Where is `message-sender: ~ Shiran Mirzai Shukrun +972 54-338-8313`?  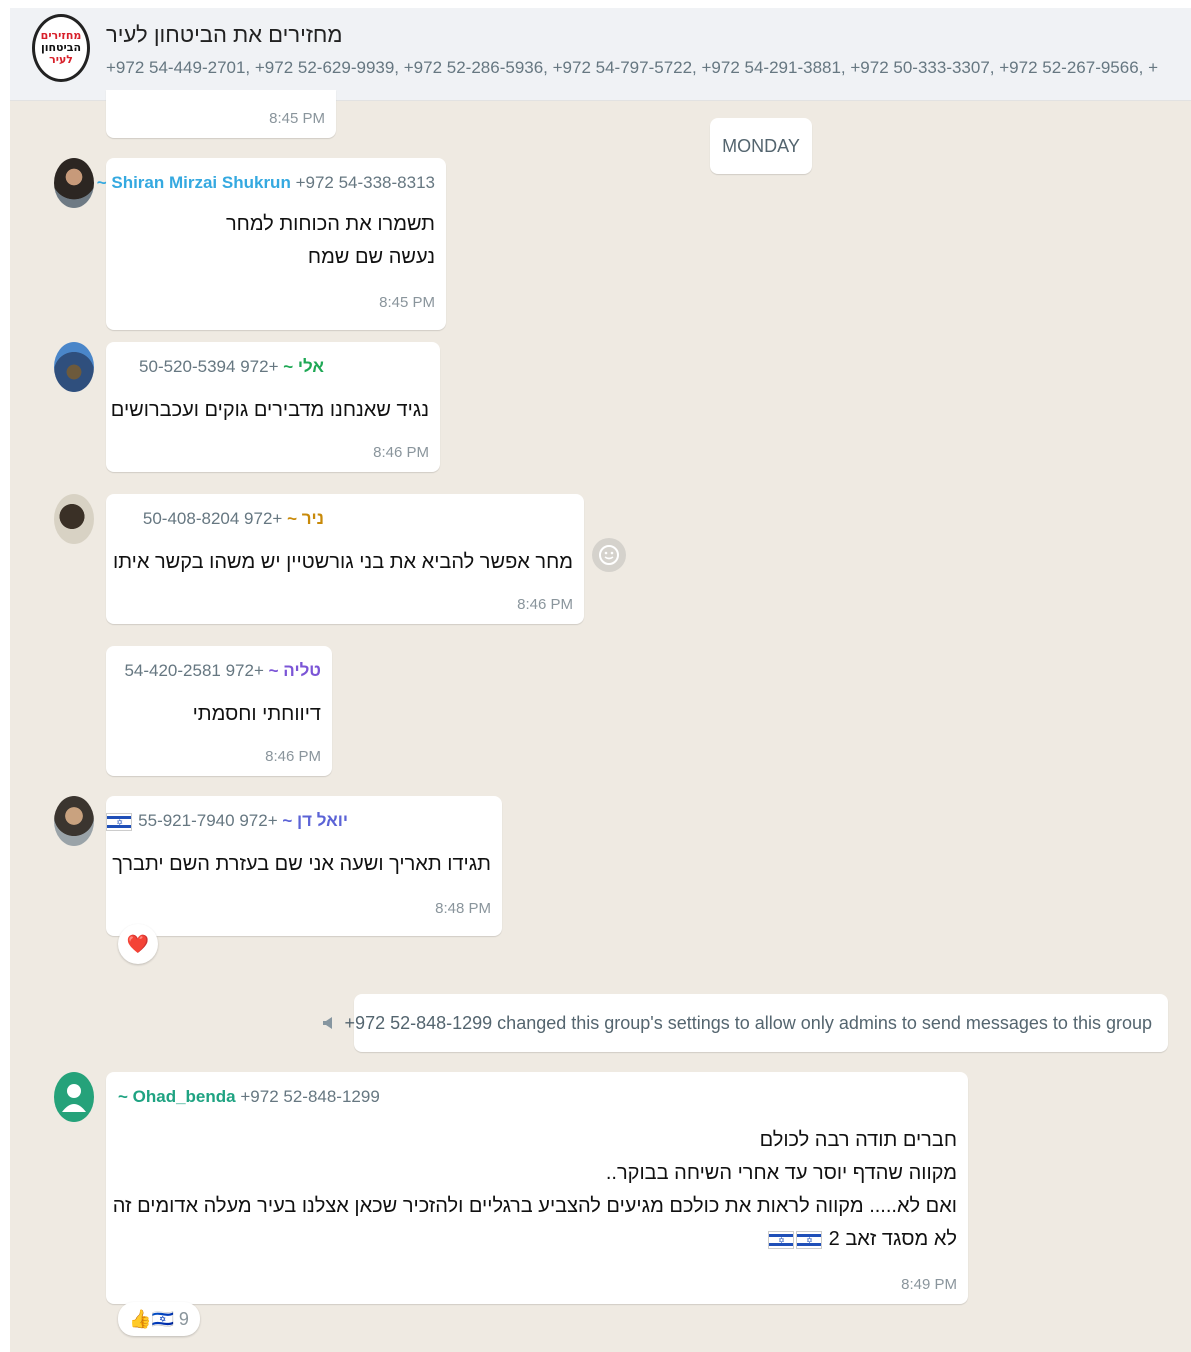
message-sender: ~ Shiran Mirzai Shukrun +972 54-338-8313 is located at coordinates (266, 183).